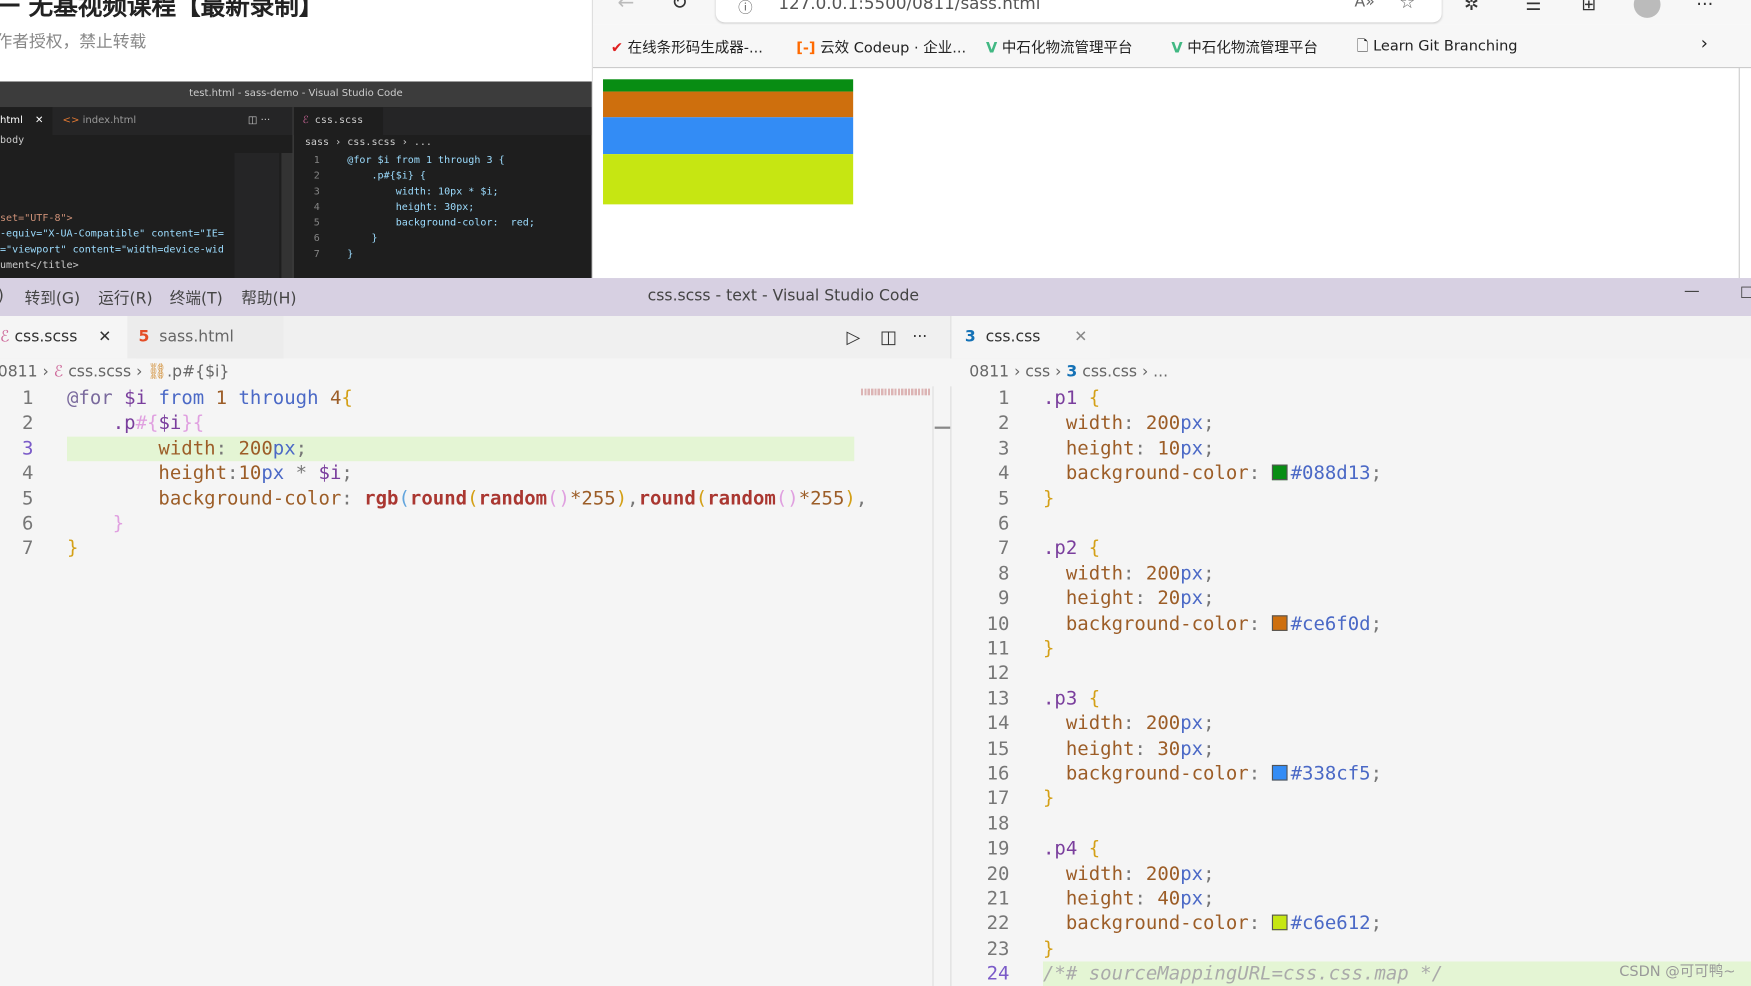 This screenshot has height=986, width=1751. Describe the element at coordinates (1692, 292) in the screenshot. I see `minimize-icon: —` at that location.